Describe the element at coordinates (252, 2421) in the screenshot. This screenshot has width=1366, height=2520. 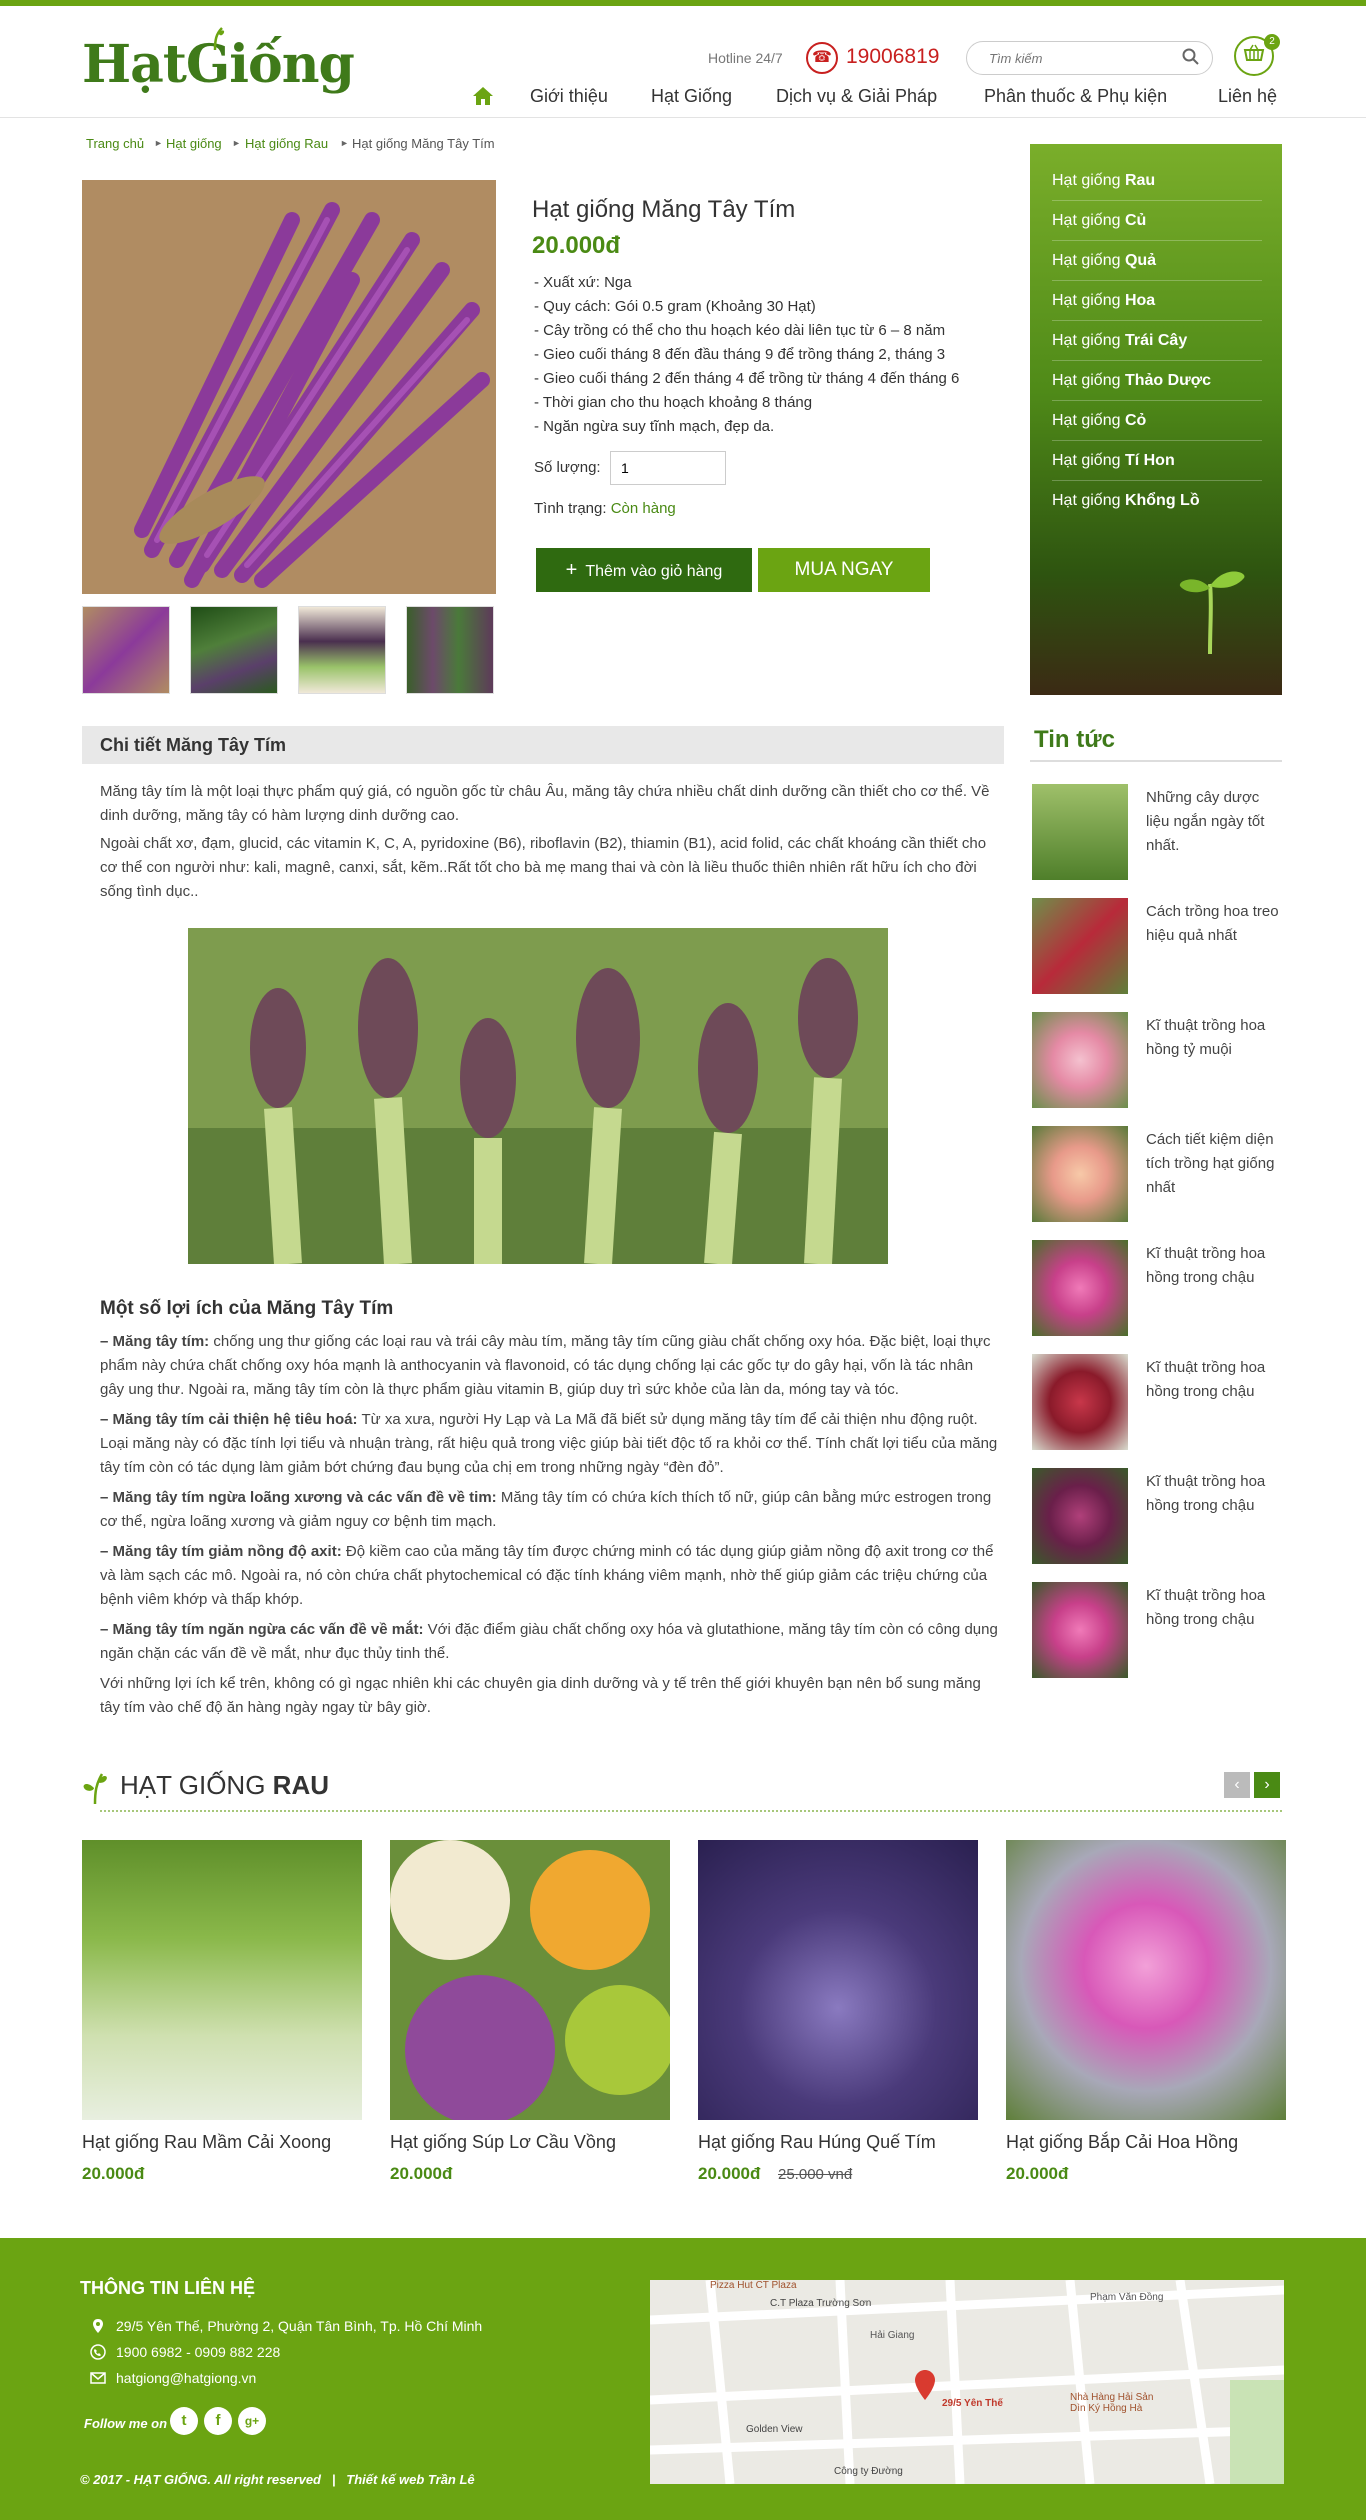
I see `google-plus-icon: g+` at that location.